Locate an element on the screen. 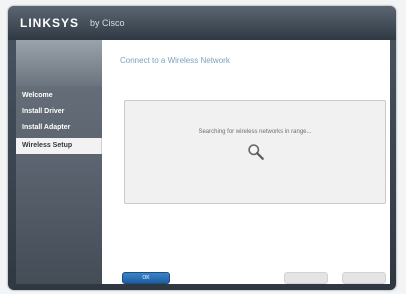  brand-bar: LINKSYS by Cisco is located at coordinates (202, 23).